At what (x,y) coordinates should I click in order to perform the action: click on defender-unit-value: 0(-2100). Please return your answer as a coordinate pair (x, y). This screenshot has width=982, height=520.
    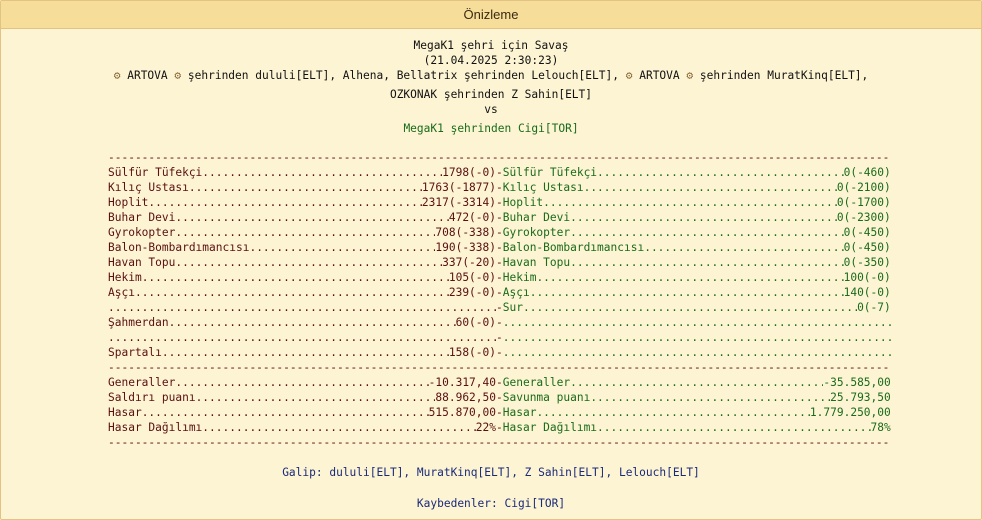
    Looking at the image, I should click on (863, 187).